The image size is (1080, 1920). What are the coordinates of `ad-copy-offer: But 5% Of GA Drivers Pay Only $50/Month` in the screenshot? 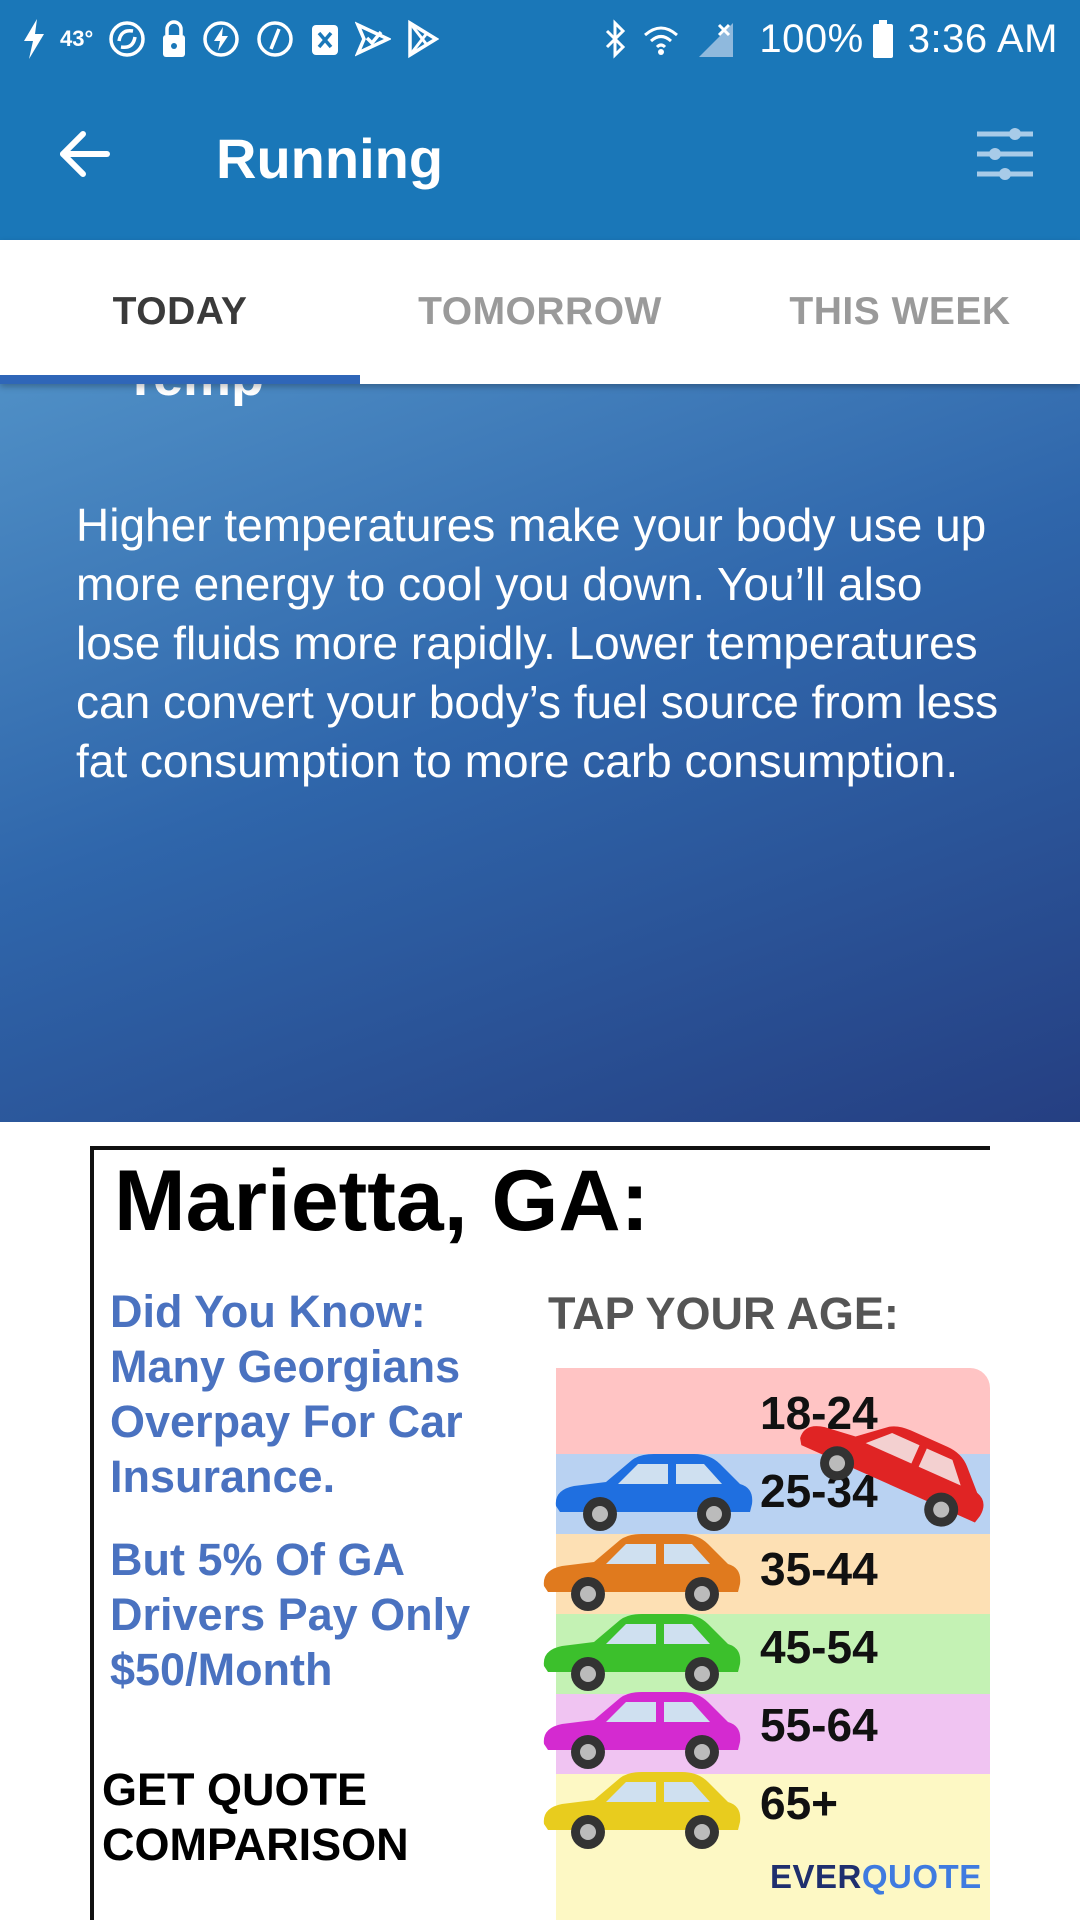 It's located at (290, 1614).